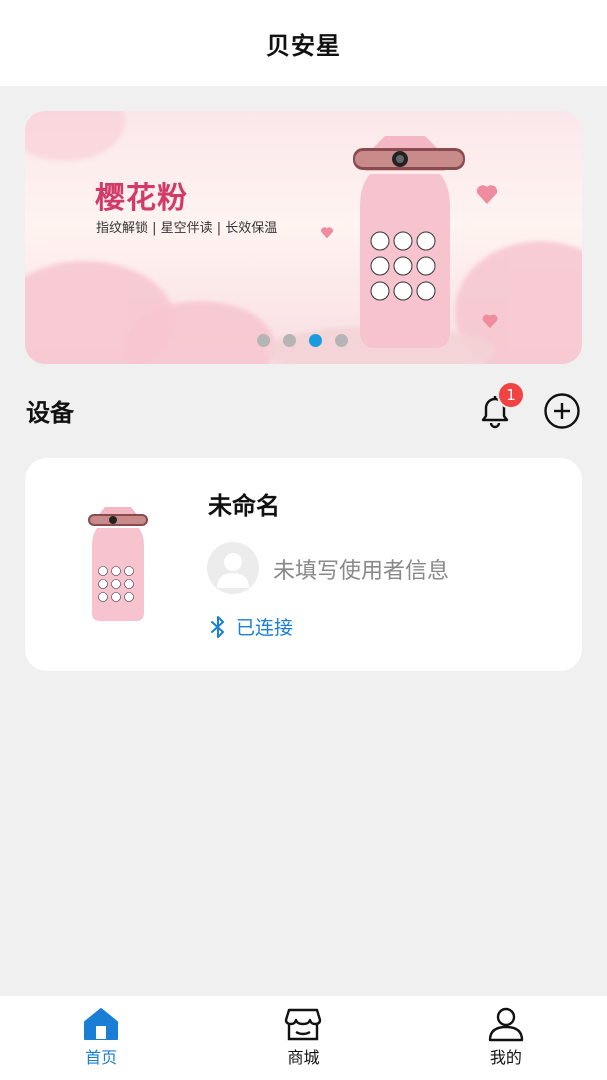 The height and width of the screenshot is (1080, 607). Describe the element at coordinates (217, 626) in the screenshot. I see `bluetooth-icon` at that location.